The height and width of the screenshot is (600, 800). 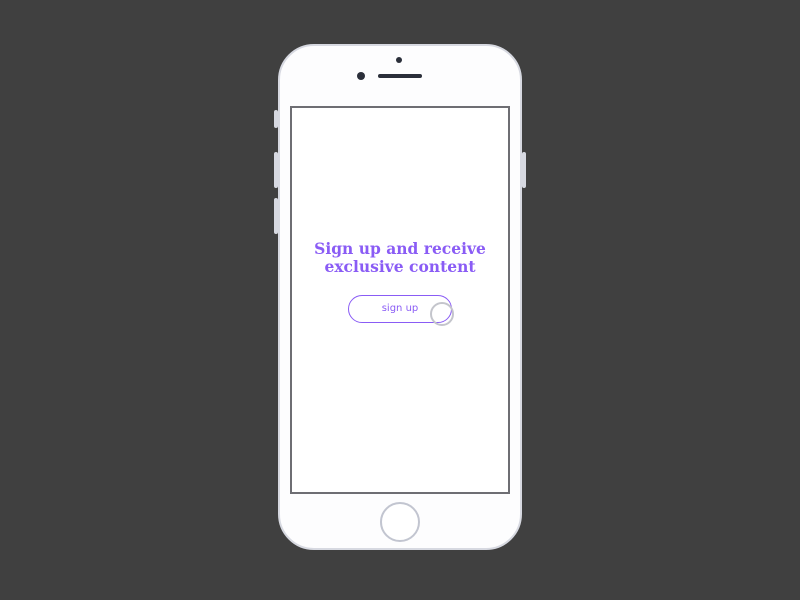 I want to click on headline: Sign up and receive exclusive content, so click(x=400, y=258).